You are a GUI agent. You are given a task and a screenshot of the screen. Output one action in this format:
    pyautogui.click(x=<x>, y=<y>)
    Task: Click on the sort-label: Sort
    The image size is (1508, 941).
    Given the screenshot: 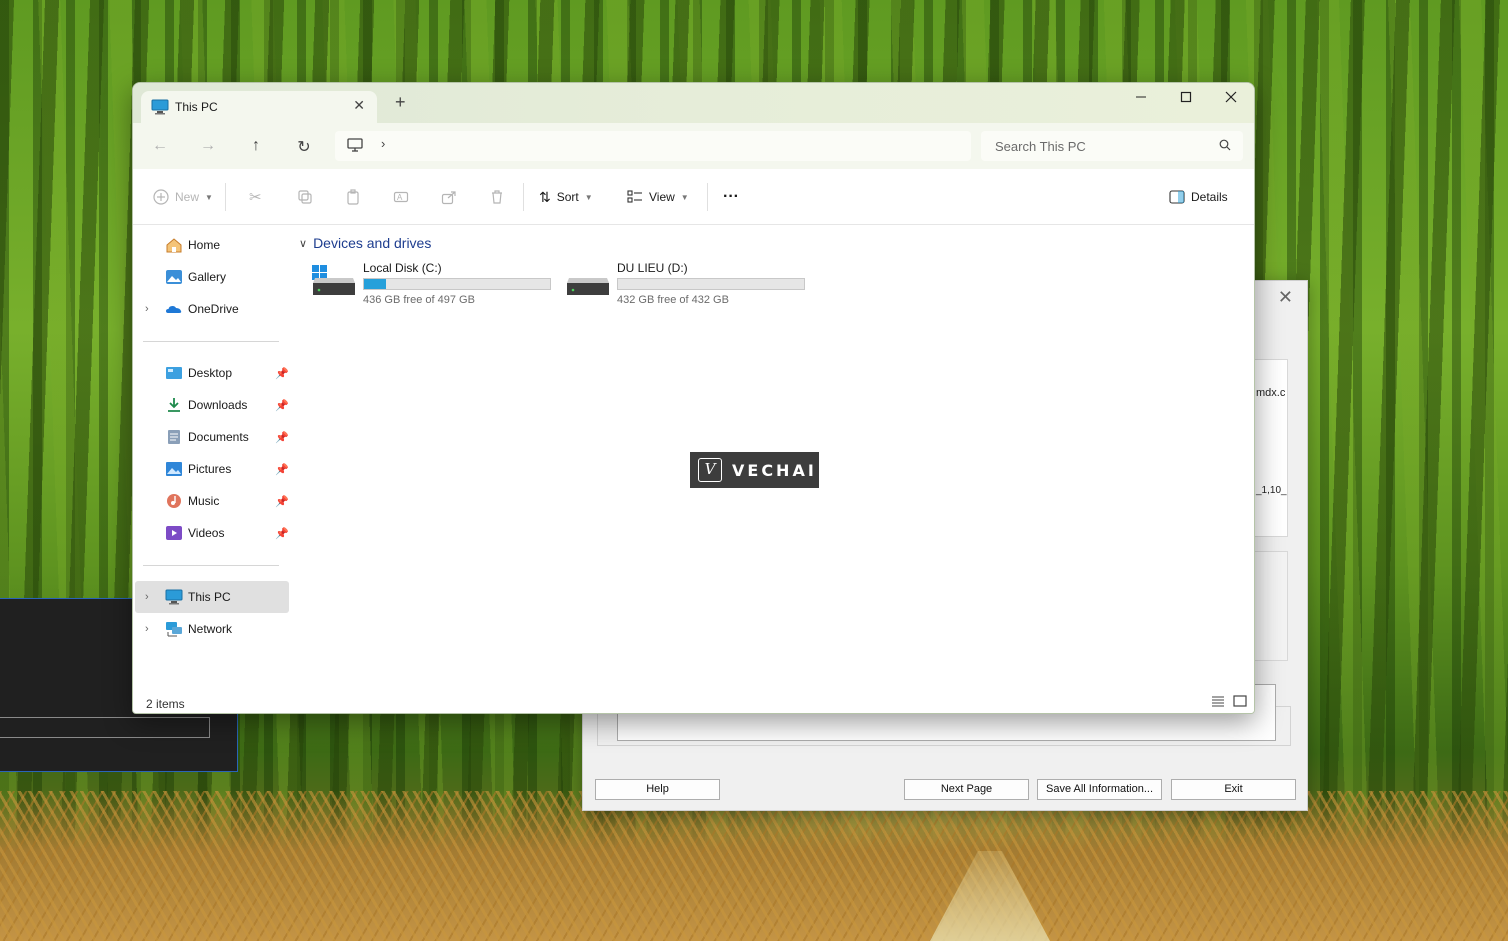 What is the action you would take?
    pyautogui.click(x=567, y=197)
    